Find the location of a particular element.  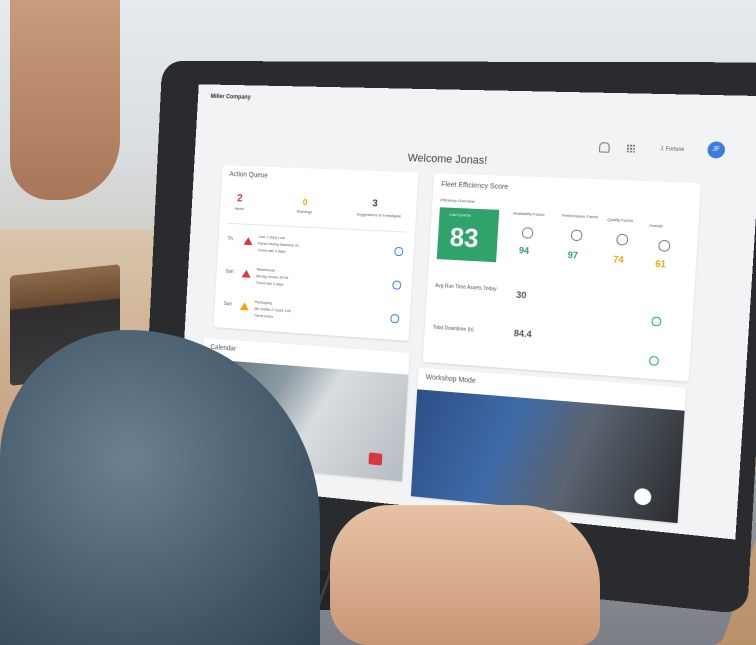

metric-quality: Quality Factor 74 is located at coordinates (627, 247).